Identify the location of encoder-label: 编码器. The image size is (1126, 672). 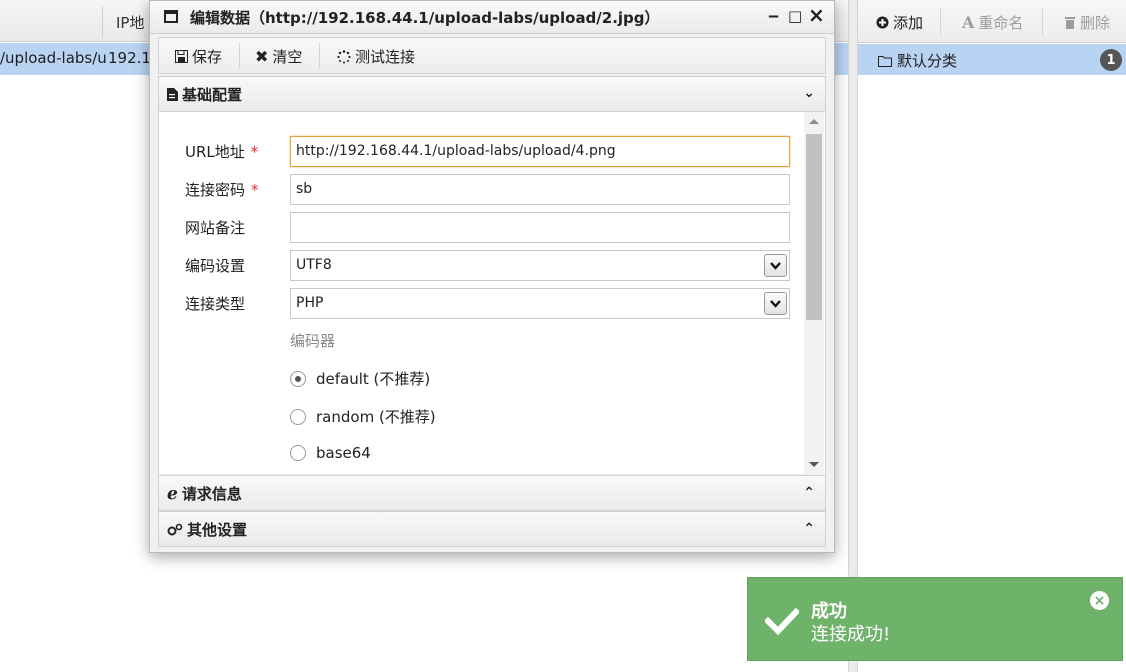
(313, 341).